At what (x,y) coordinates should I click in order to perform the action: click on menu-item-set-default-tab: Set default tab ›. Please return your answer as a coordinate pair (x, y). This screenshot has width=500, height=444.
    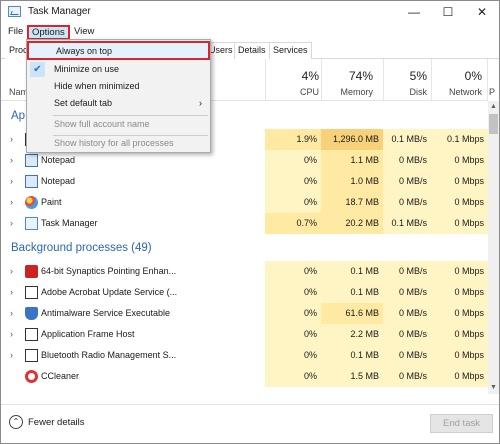
    Looking at the image, I should click on (118, 104).